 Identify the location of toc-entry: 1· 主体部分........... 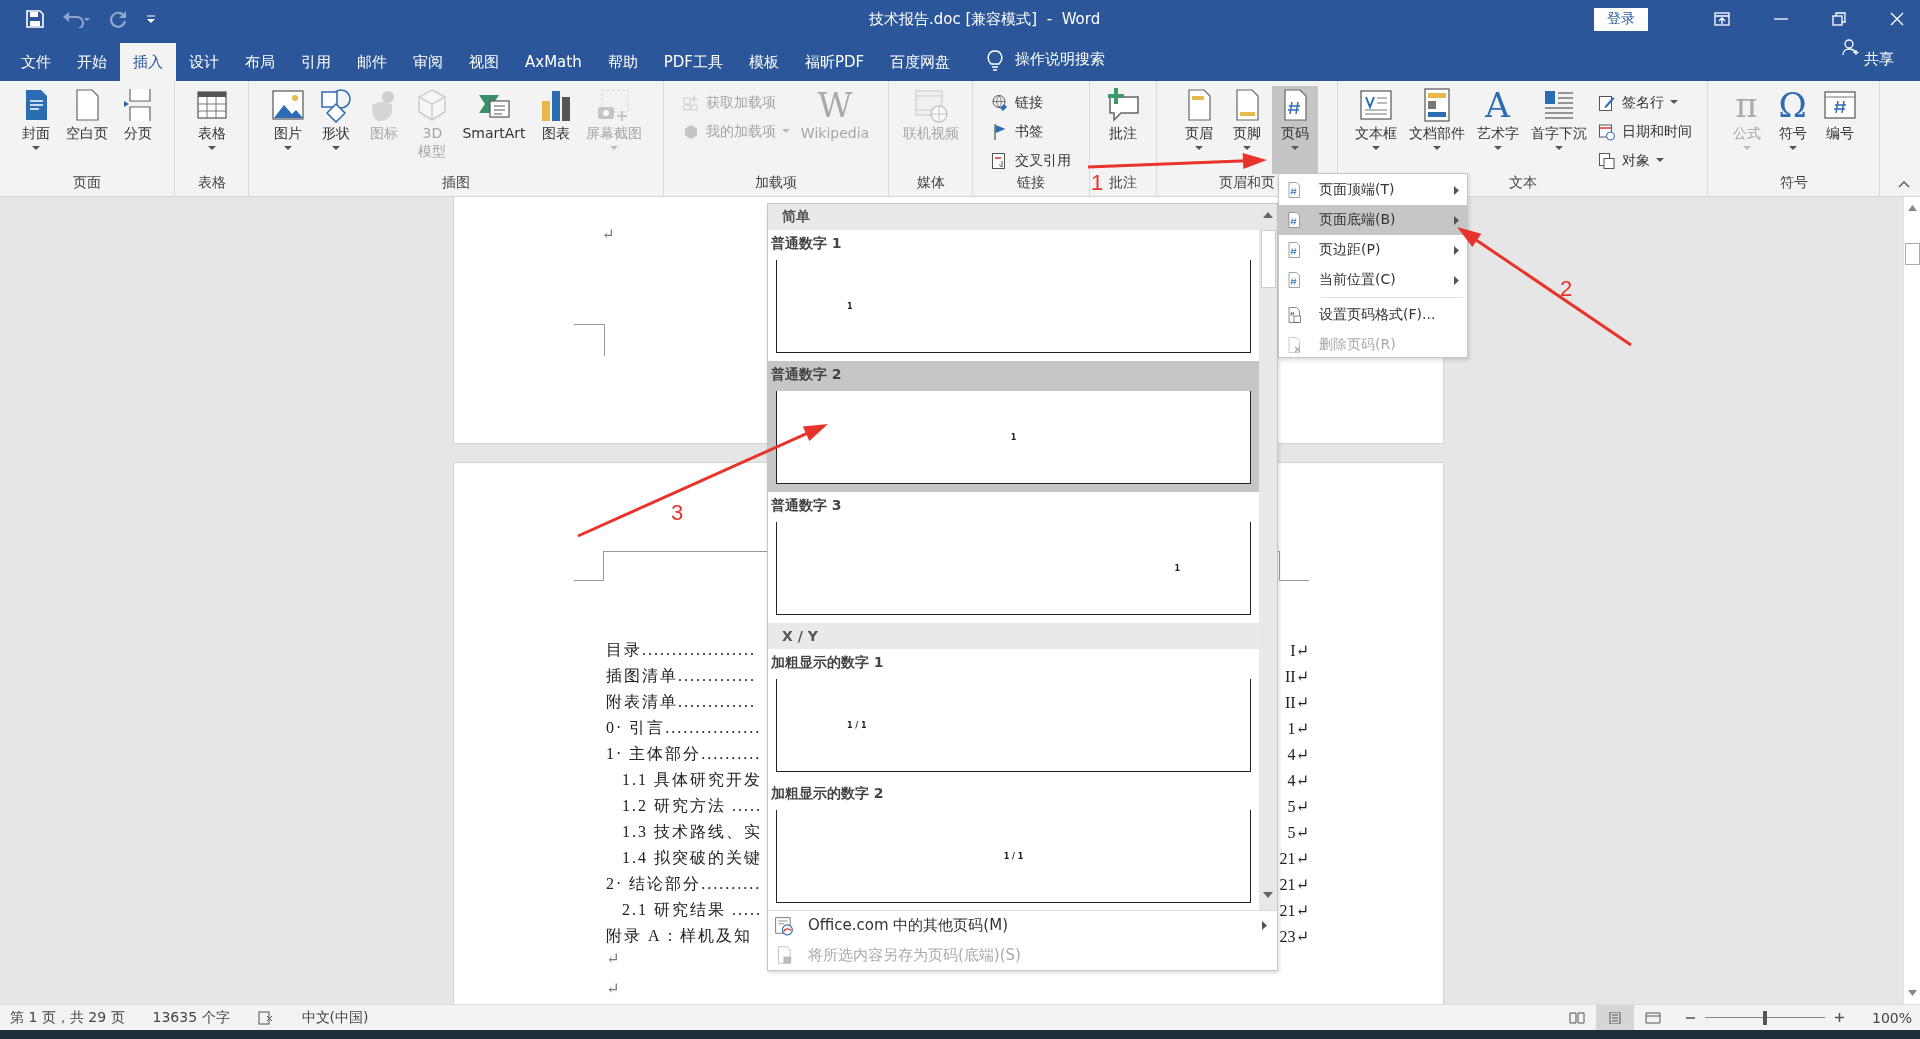
(684, 753).